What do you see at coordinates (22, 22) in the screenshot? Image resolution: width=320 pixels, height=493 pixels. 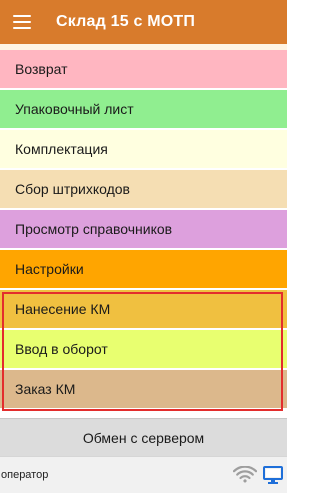 I see `hamburger-menu-icon` at bounding box center [22, 22].